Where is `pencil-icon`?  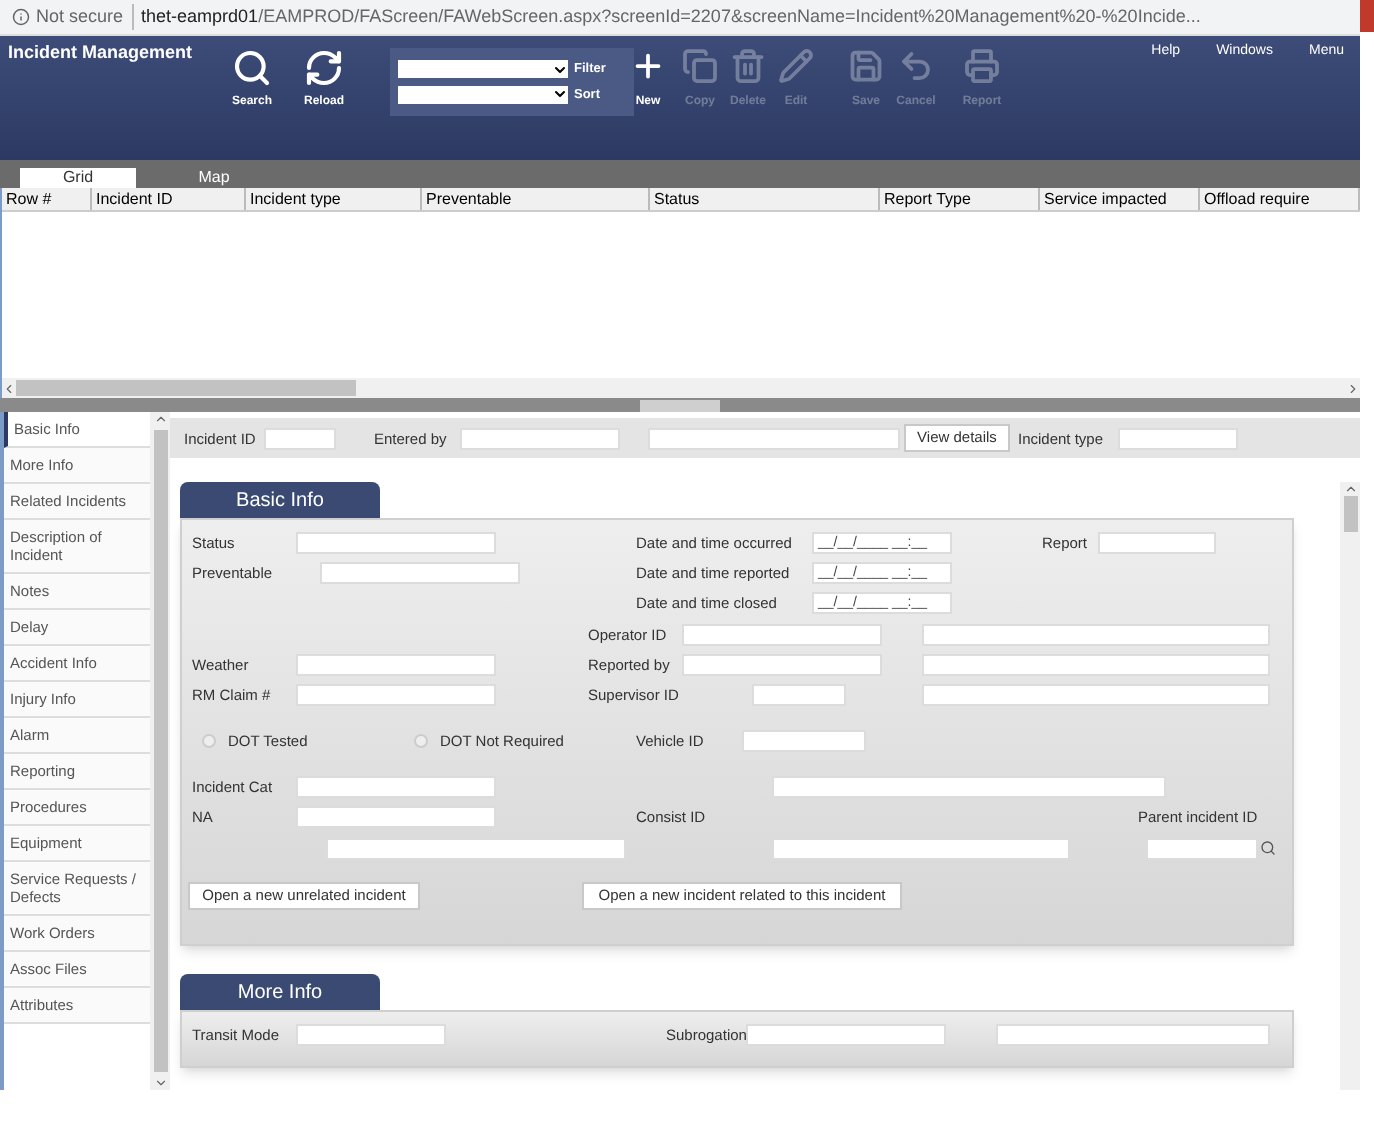
pencil-icon is located at coordinates (796, 66).